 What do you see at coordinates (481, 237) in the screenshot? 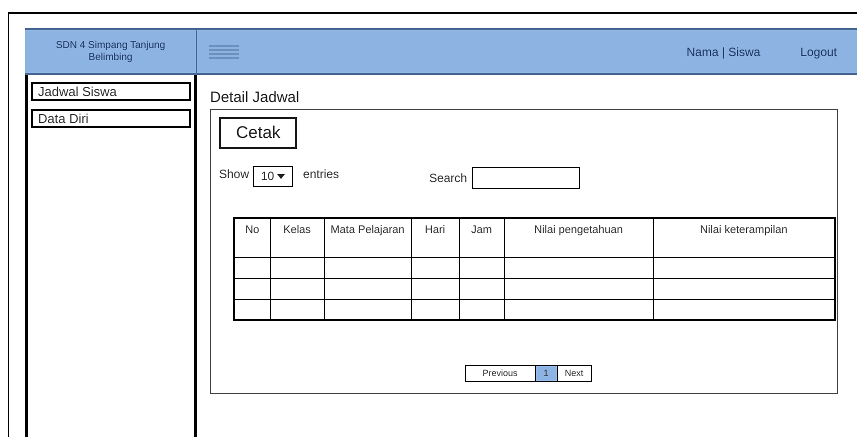
I see `column-header: Jam` at bounding box center [481, 237].